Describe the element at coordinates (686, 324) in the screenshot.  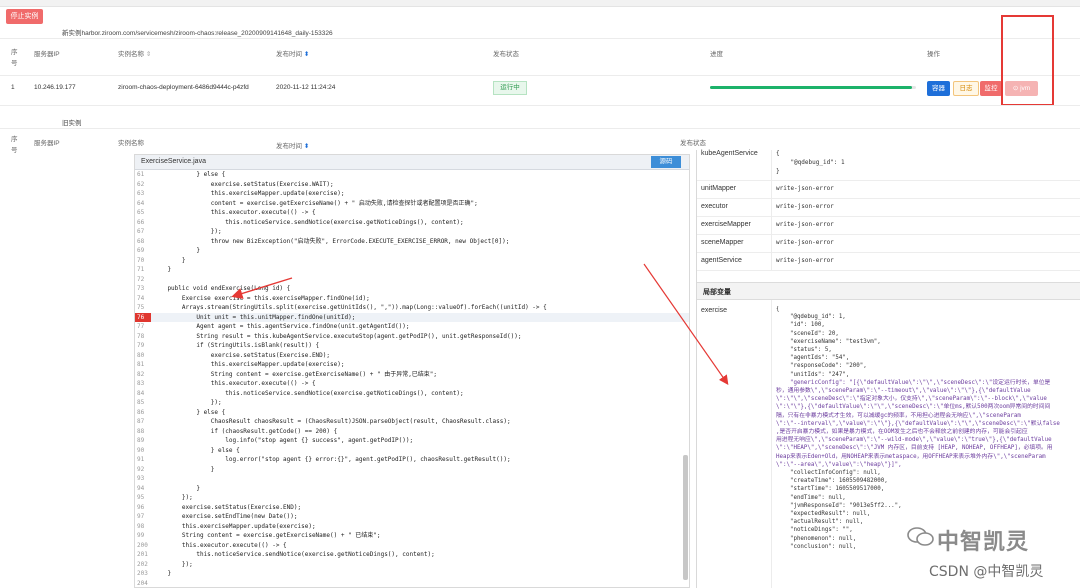
I see `annotation-arrow-to-json` at that location.